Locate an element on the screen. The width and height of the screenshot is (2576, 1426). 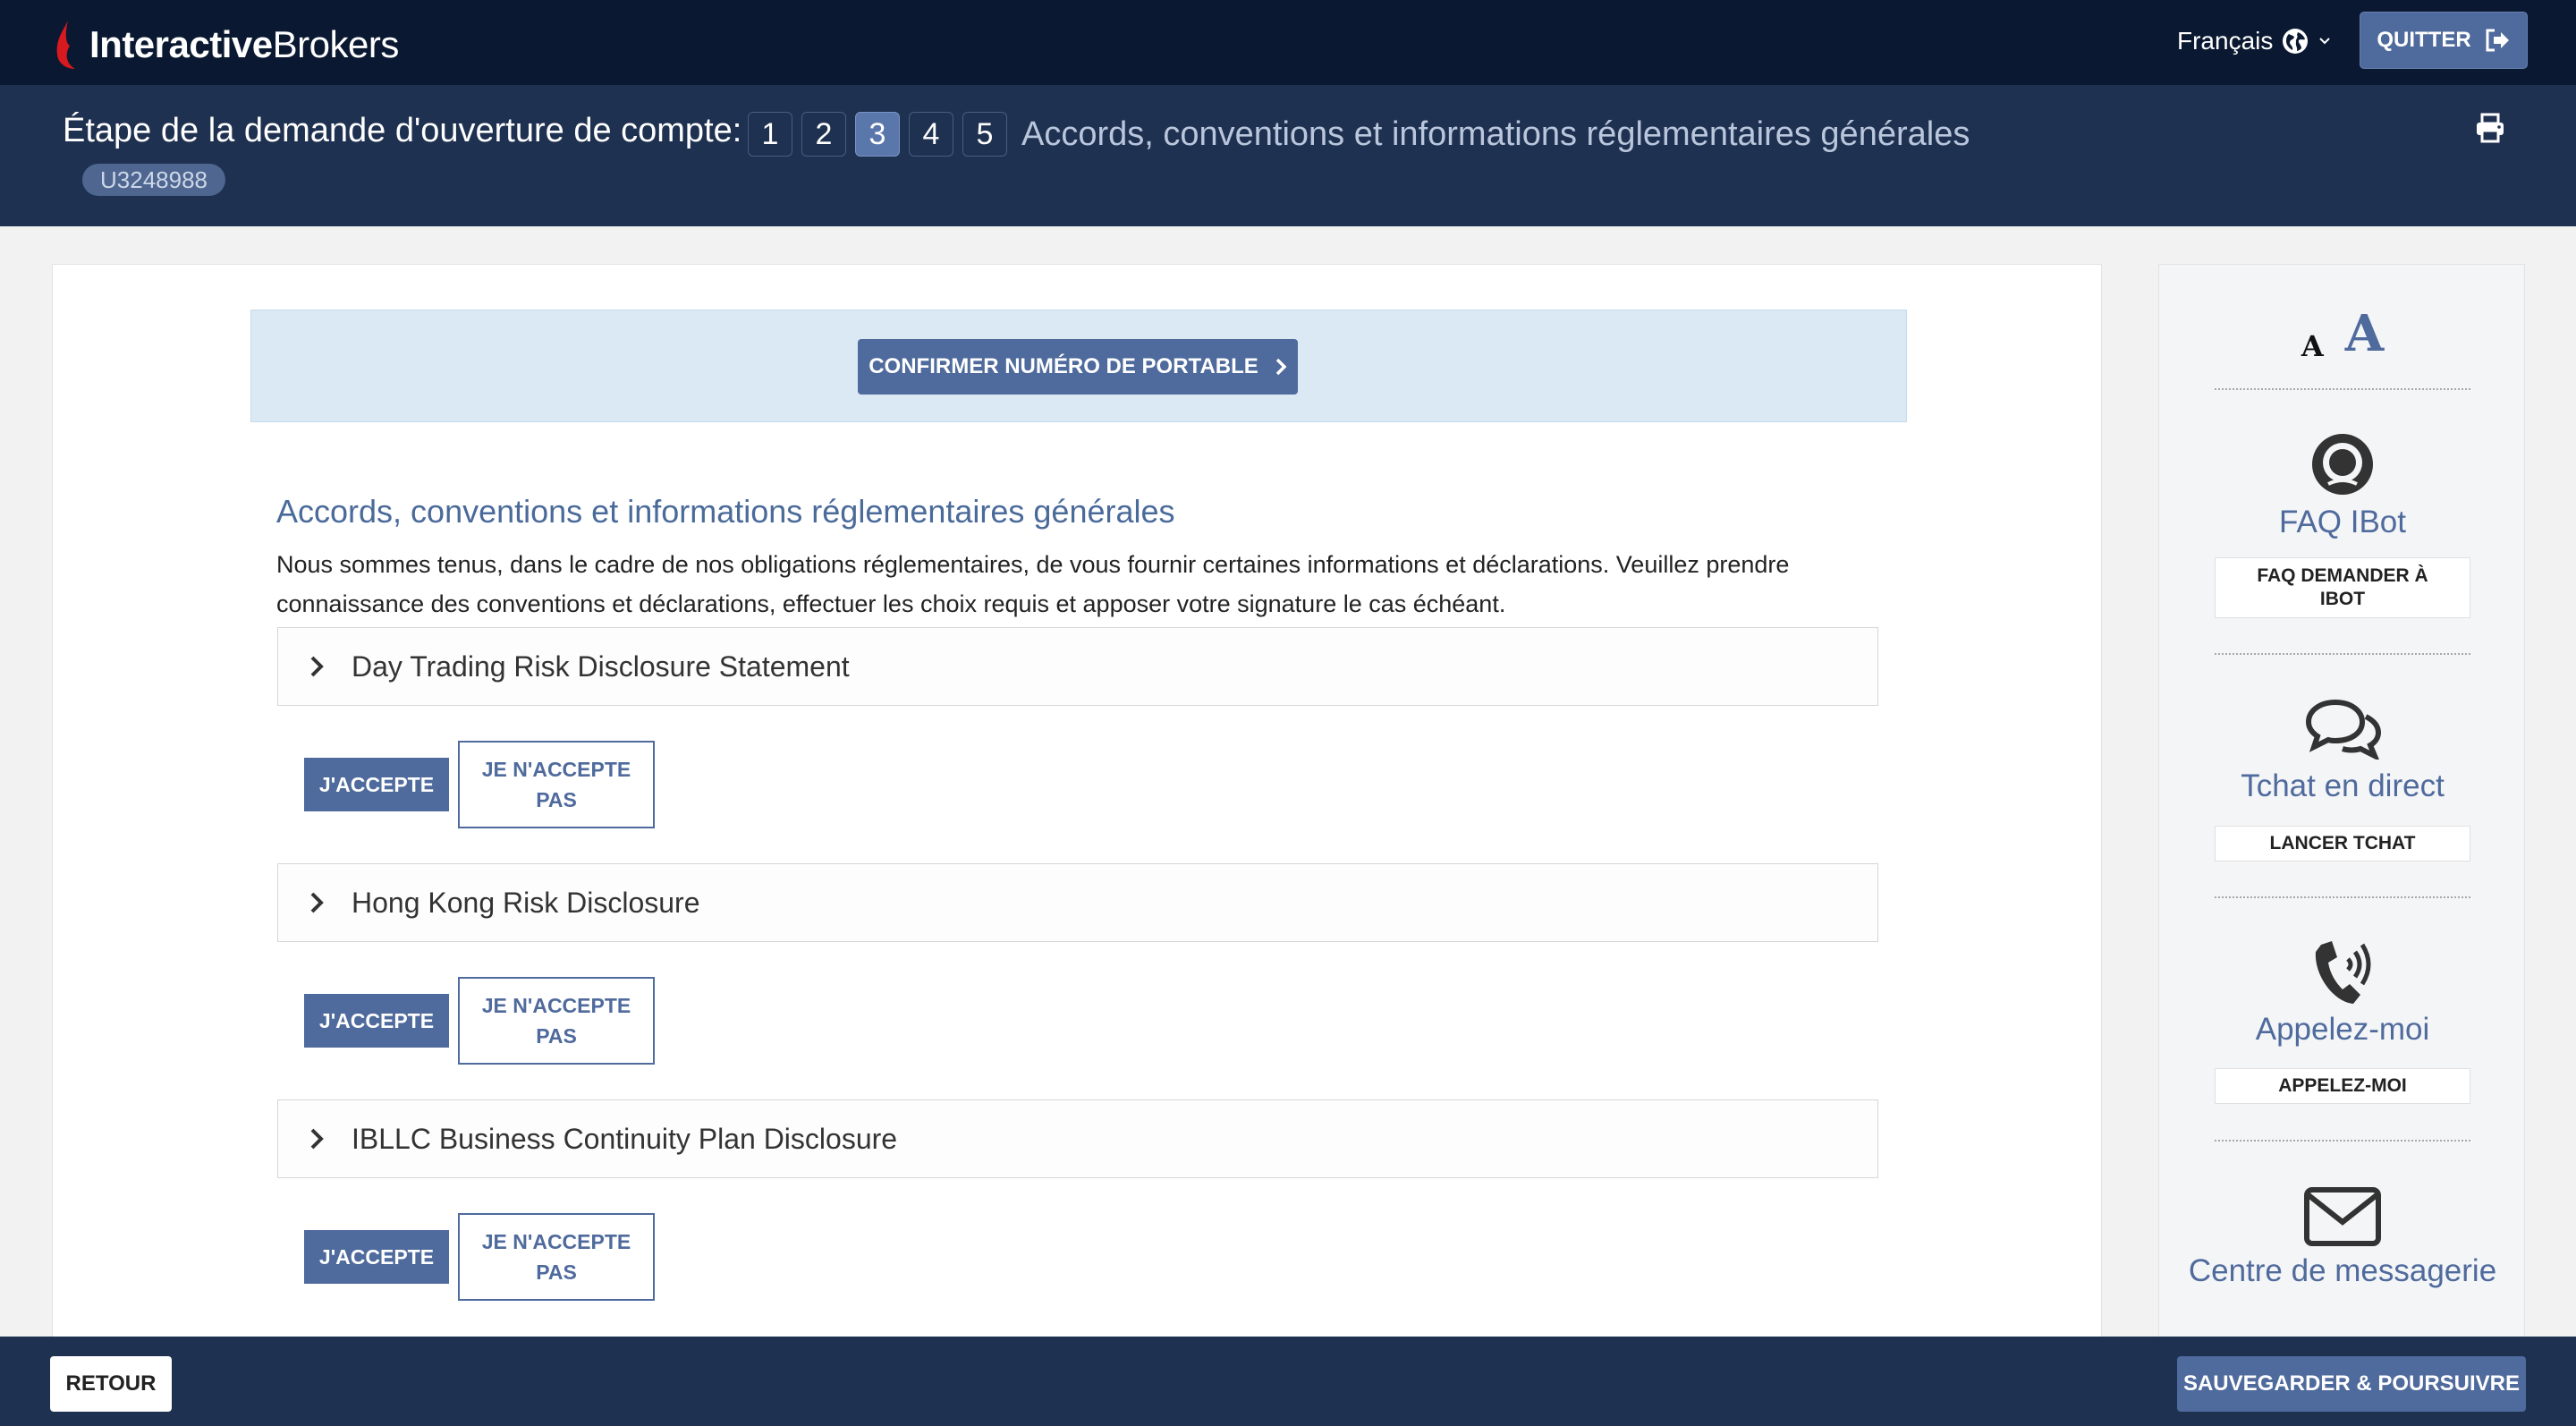
globe-icon is located at coordinates (2296, 42).